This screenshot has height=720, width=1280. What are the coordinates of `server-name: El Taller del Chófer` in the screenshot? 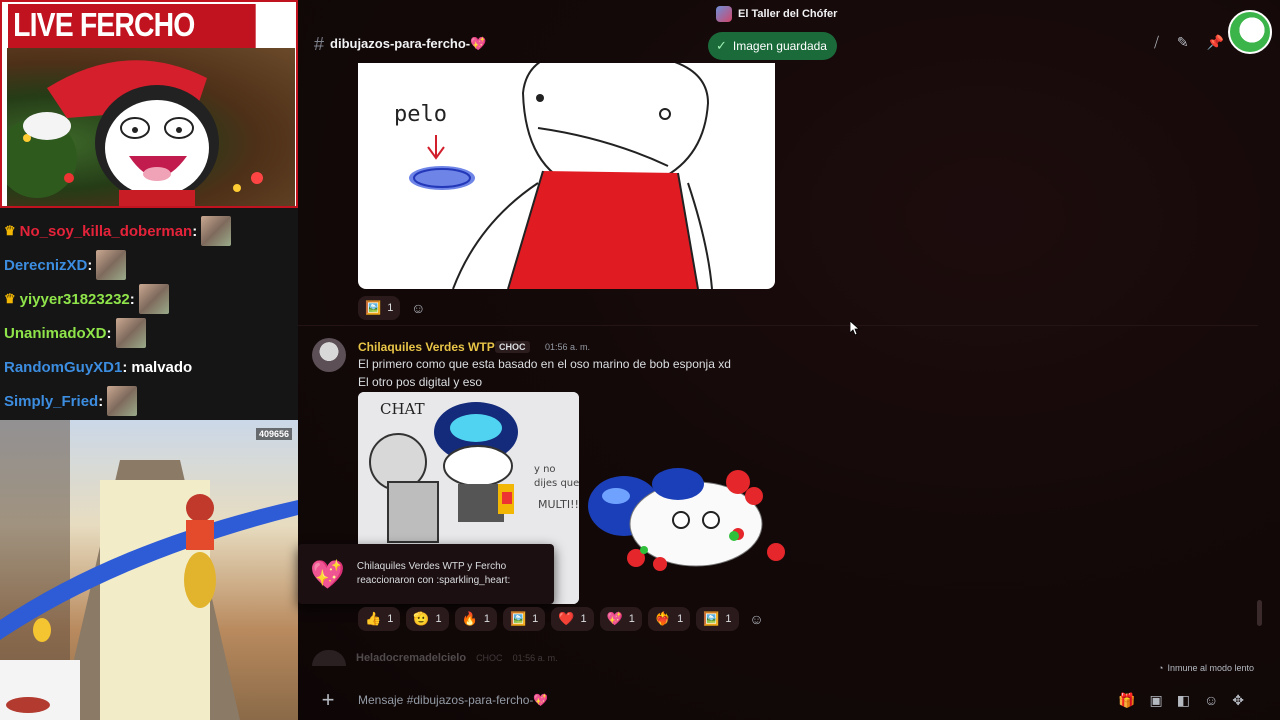 It's located at (788, 14).